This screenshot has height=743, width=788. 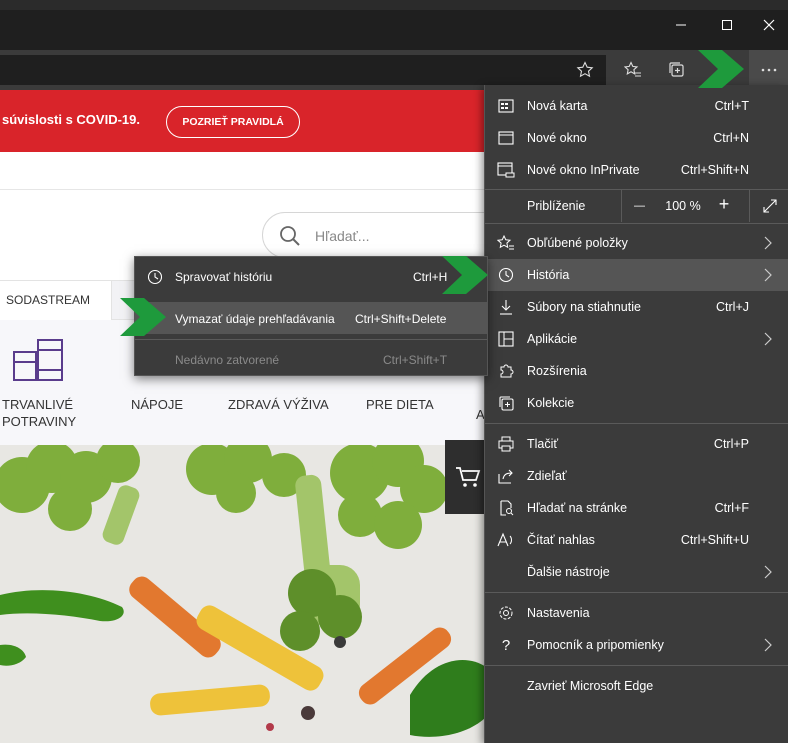 I want to click on menu-item-apps: Aplikácie, so click(x=636, y=339).